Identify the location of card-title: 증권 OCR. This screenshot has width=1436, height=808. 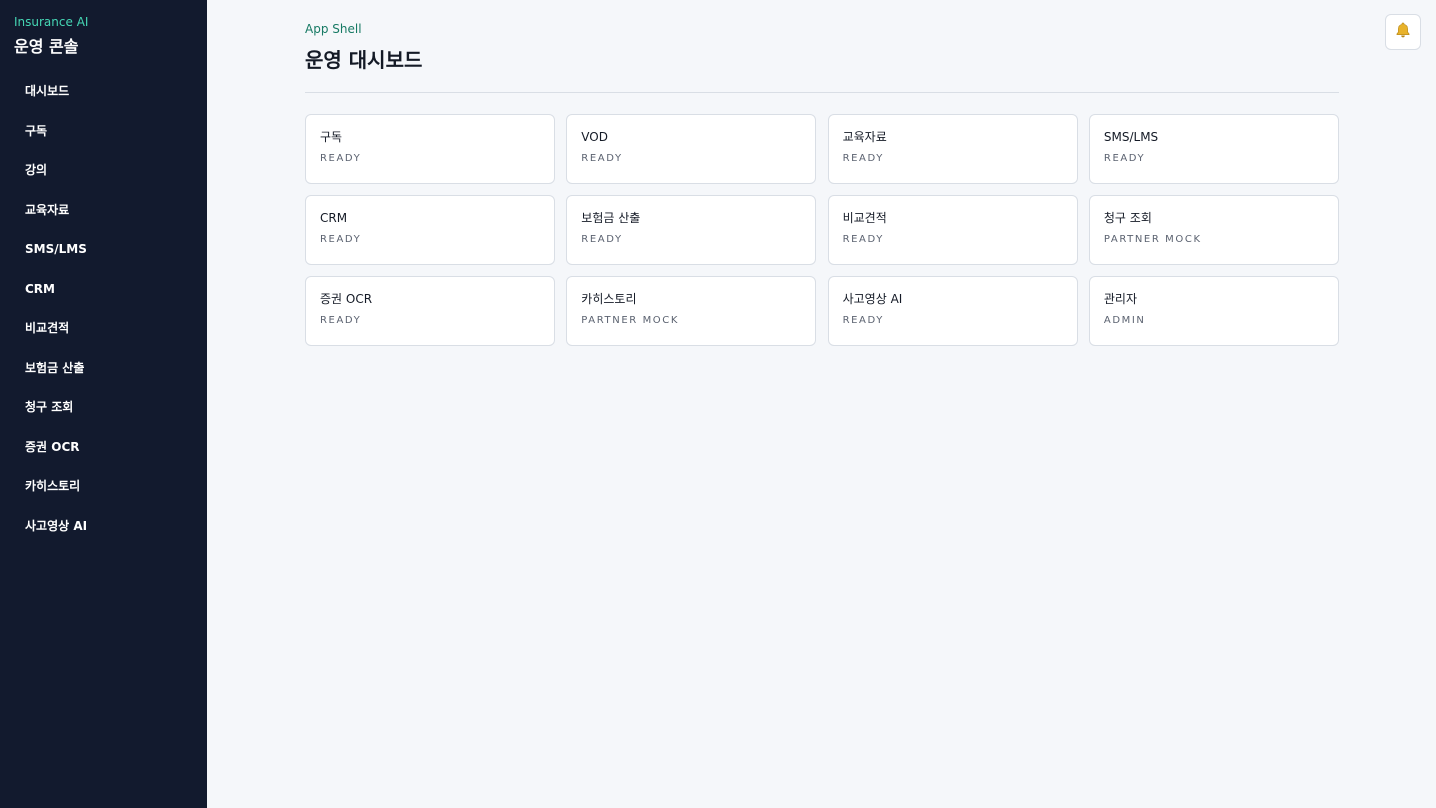
(346, 299).